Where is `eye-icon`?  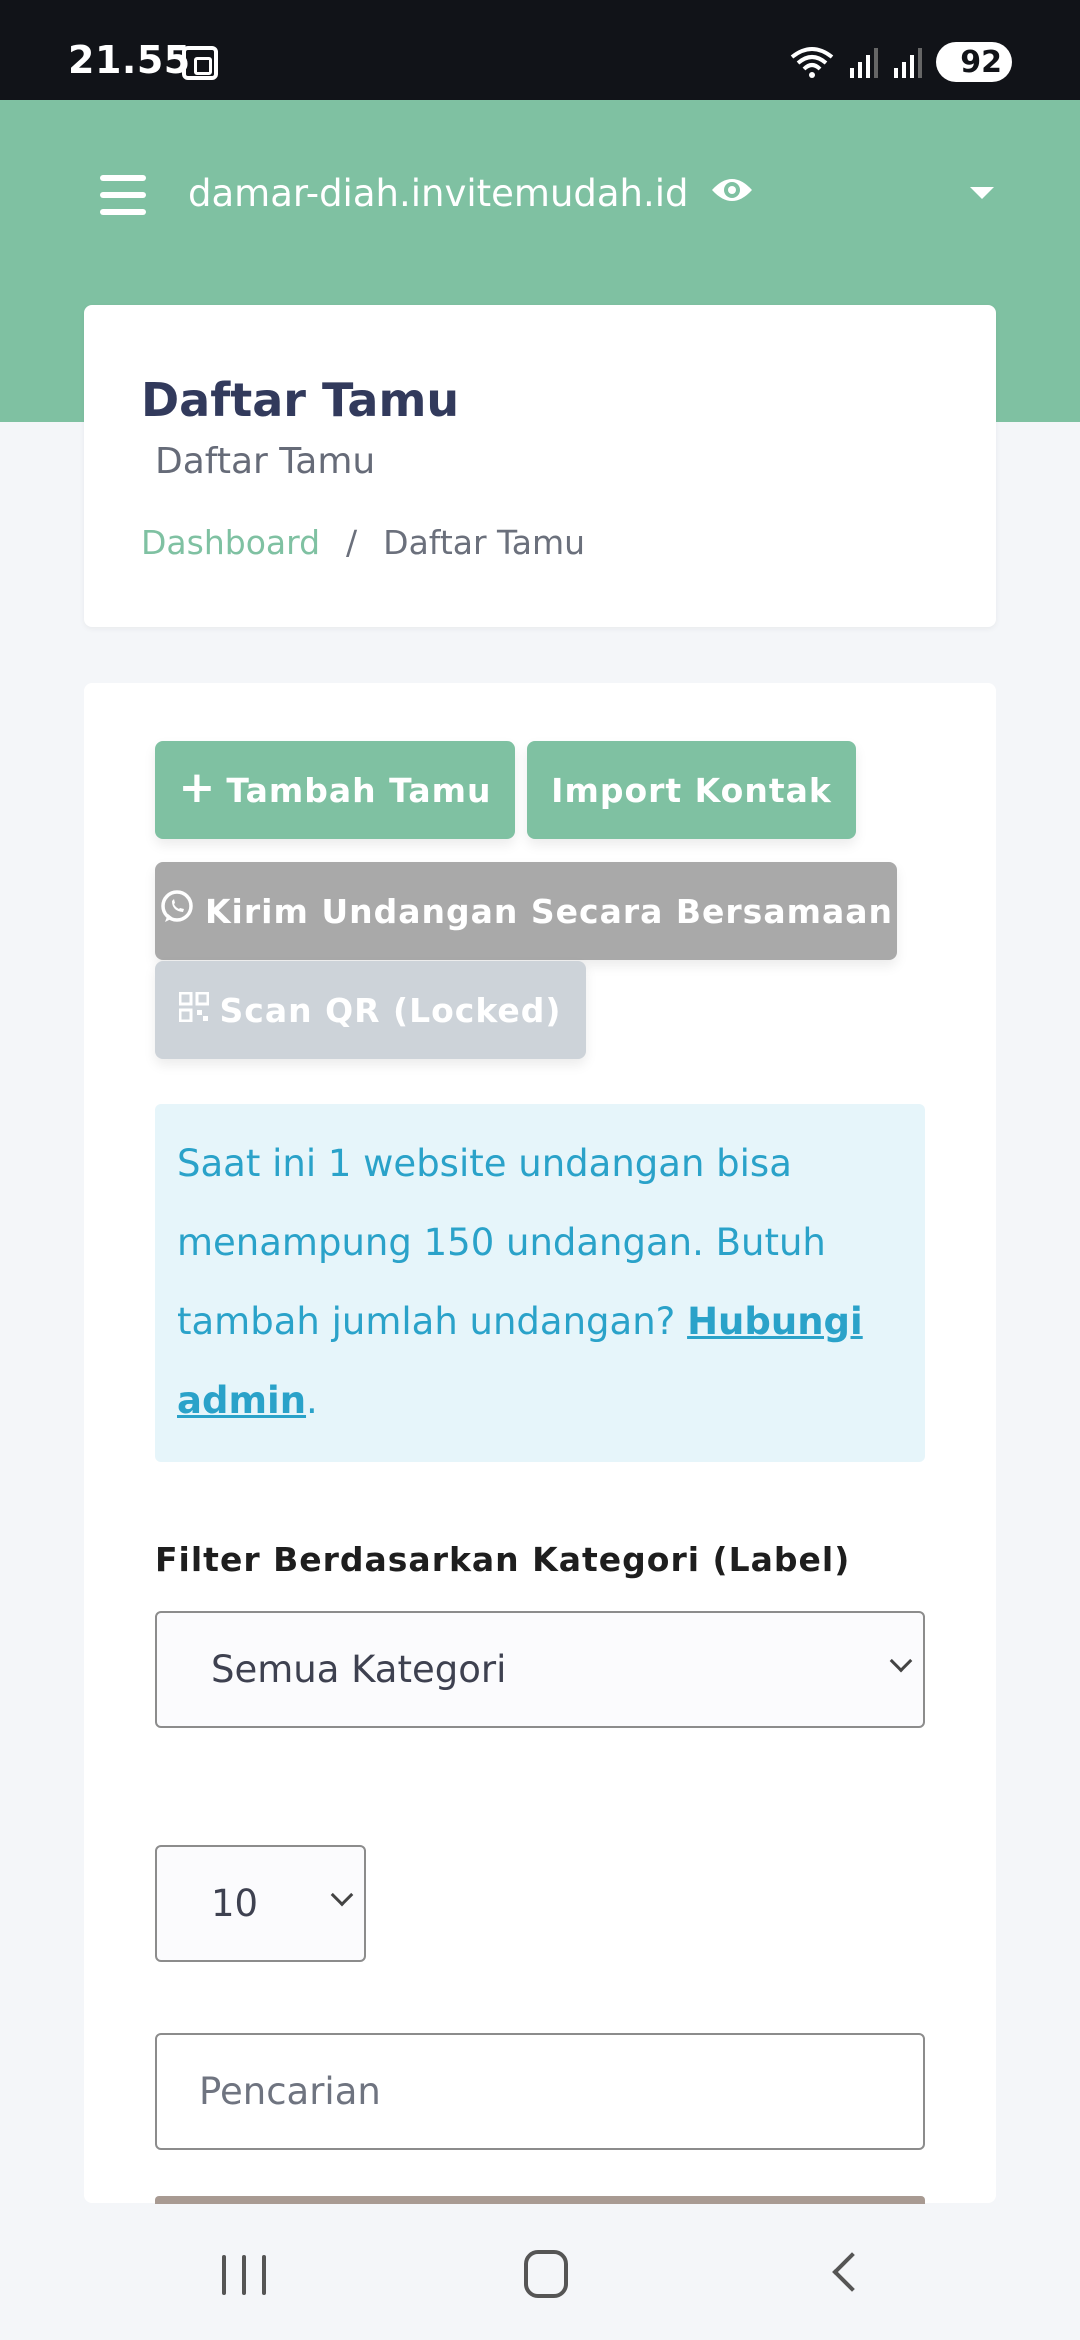
eye-icon is located at coordinates (732, 190).